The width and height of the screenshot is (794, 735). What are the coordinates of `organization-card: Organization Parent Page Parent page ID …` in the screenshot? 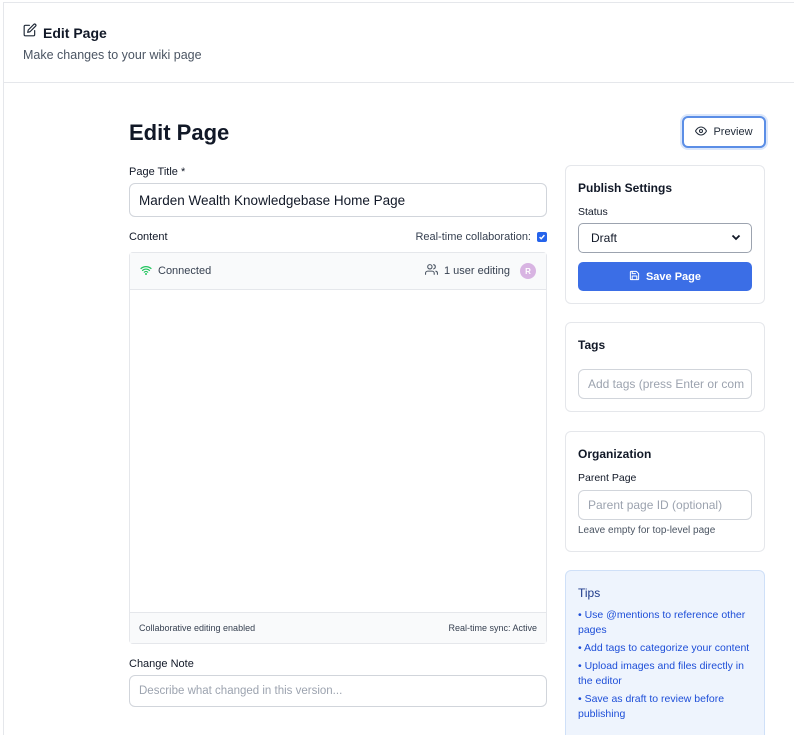 It's located at (665, 491).